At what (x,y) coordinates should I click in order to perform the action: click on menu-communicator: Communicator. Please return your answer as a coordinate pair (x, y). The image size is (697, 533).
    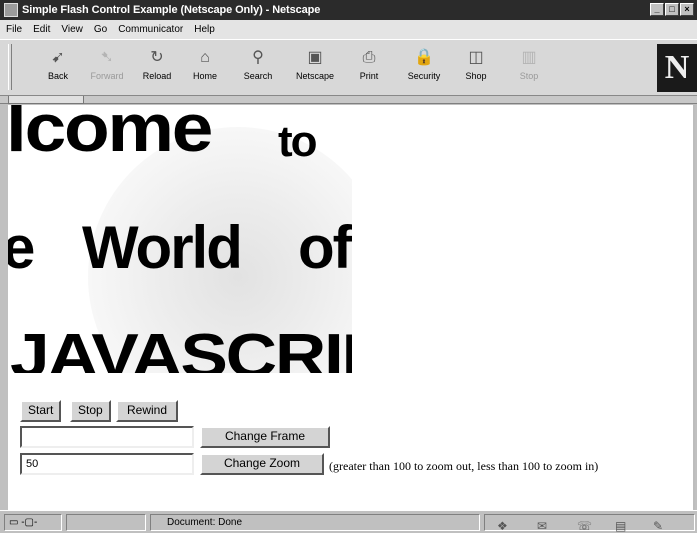
    Looking at the image, I should click on (150, 29).